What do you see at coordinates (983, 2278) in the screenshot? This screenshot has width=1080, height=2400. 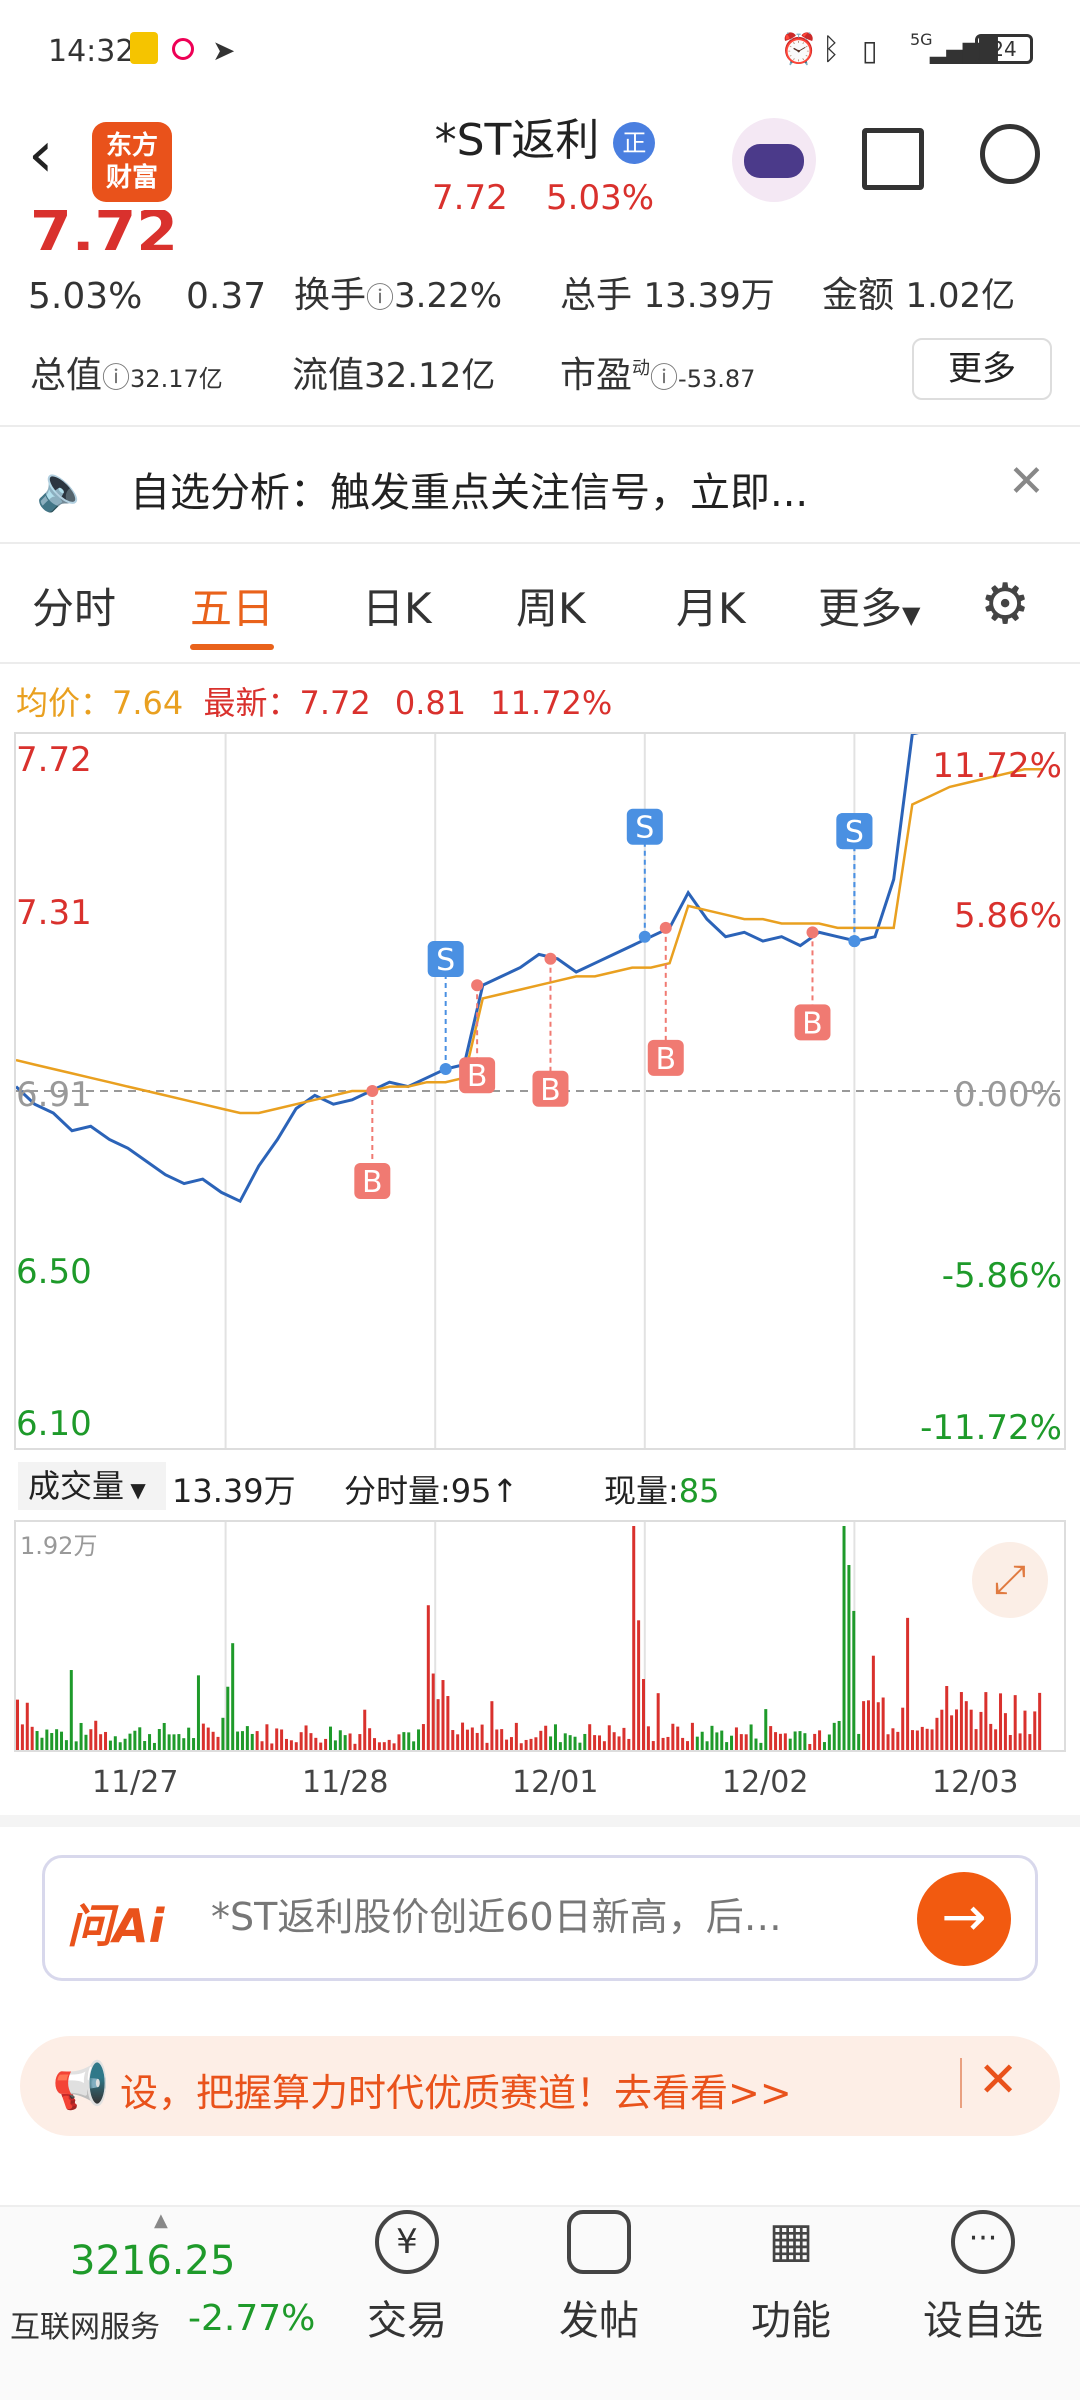 I see `nav-add-watch: ··· 设自选` at bounding box center [983, 2278].